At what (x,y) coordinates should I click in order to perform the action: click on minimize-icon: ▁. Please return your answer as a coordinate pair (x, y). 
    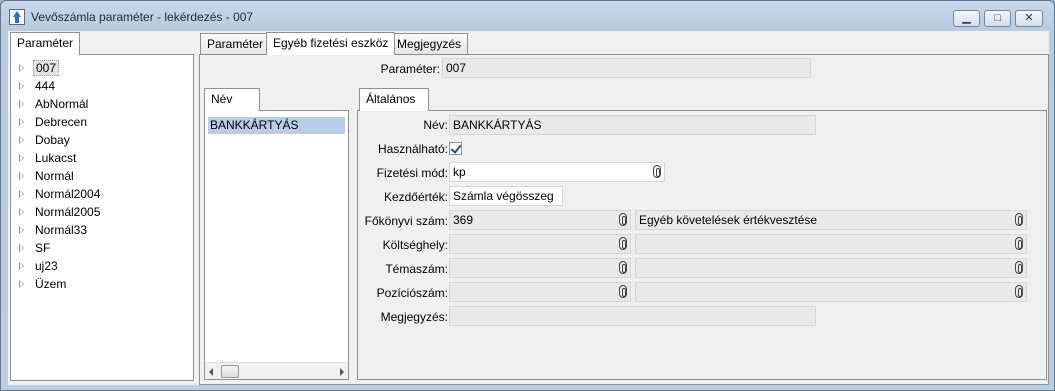
    Looking at the image, I should click on (966, 18).